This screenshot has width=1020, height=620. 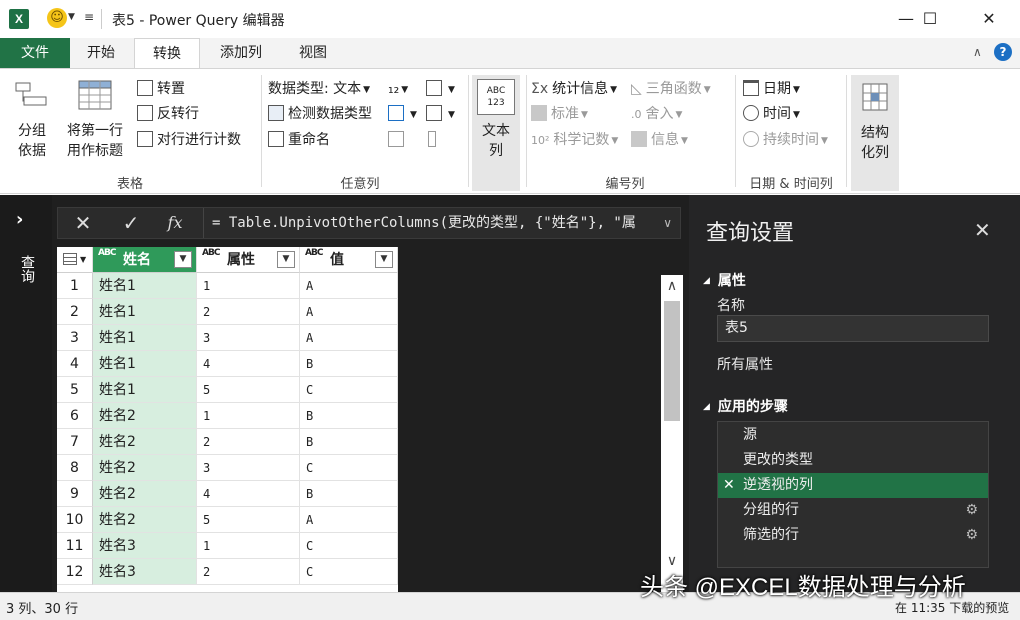 I want to click on step-unpivoted-columns: ✕ 逆透视的列, so click(x=853, y=485).